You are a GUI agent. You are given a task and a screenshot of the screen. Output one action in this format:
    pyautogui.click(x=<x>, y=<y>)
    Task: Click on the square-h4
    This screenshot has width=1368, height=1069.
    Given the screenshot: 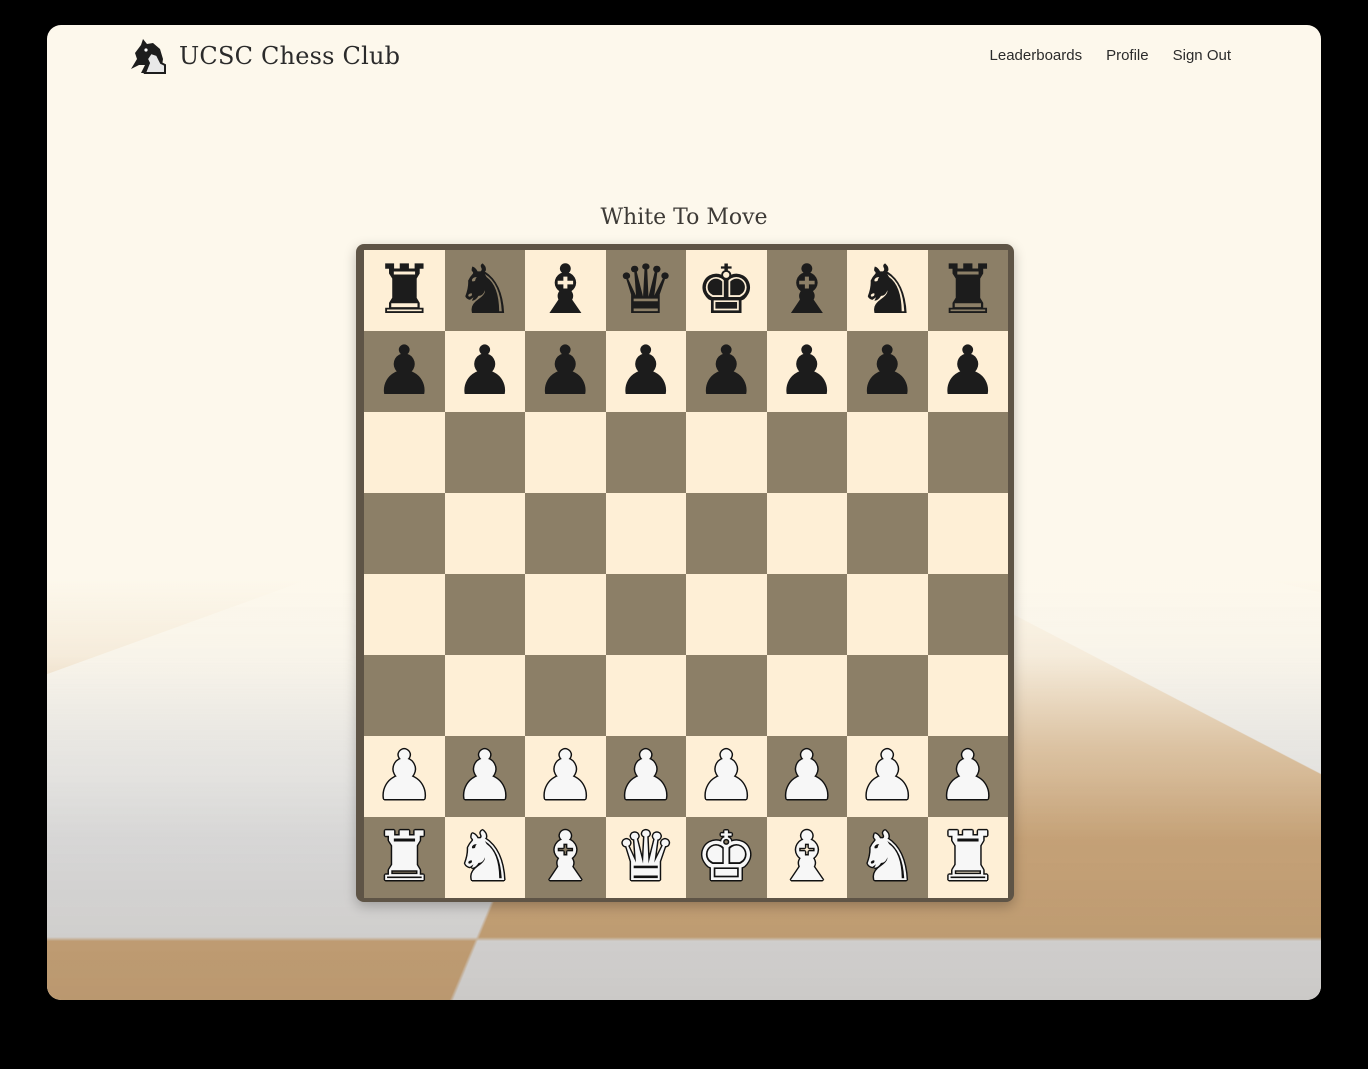 What is the action you would take?
    pyautogui.click(x=967, y=614)
    